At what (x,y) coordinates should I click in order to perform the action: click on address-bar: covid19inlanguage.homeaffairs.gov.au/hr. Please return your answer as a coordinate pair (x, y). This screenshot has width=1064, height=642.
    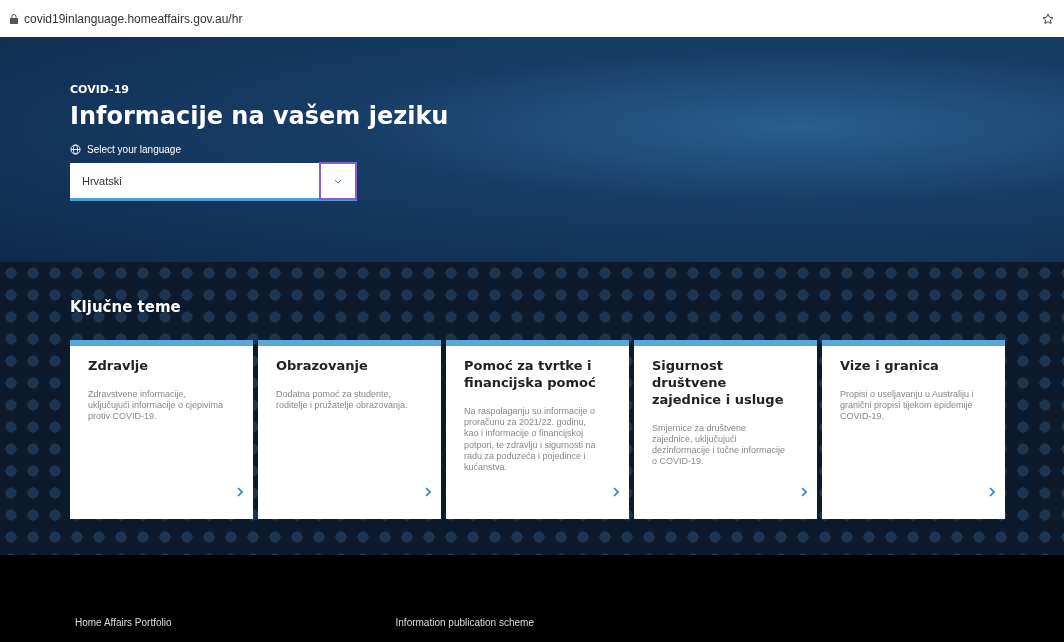
    Looking at the image, I should click on (532, 18).